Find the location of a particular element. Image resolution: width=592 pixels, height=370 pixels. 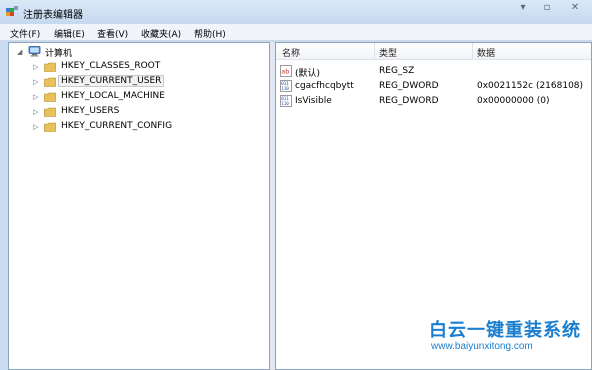

column-header-name: 名称 is located at coordinates (291, 52).